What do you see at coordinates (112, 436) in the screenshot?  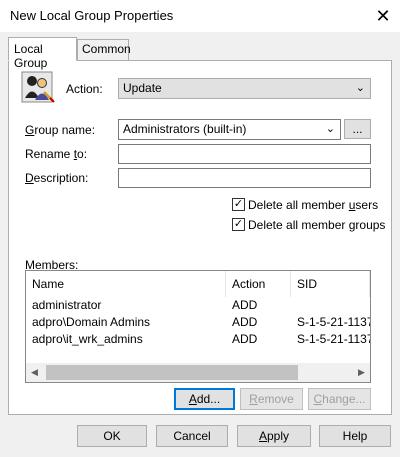 I see `ok-button: OK` at bounding box center [112, 436].